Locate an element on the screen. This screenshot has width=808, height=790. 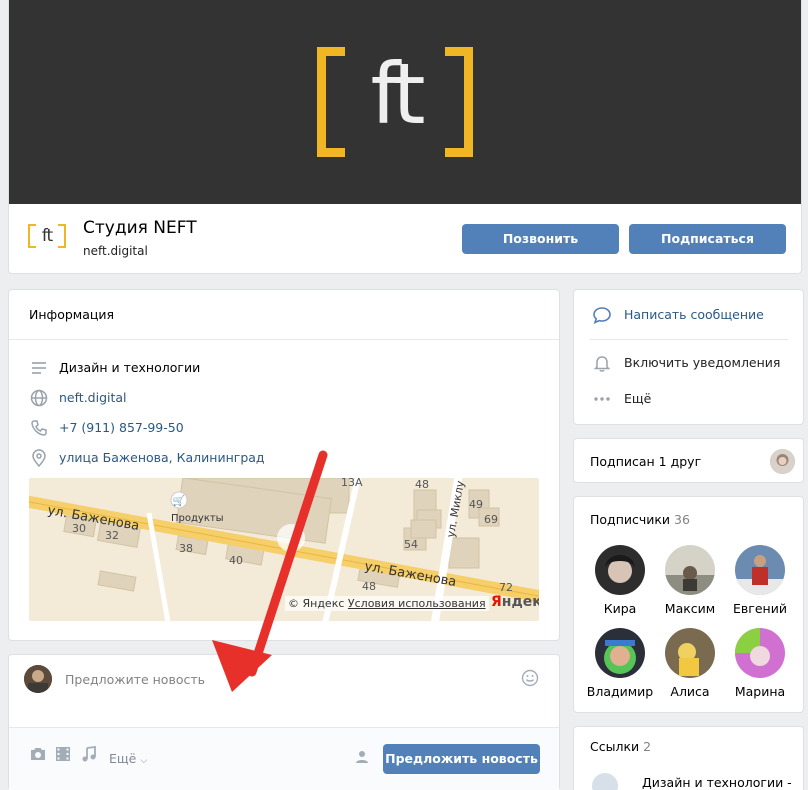
subscriber-name: Алиса is located at coordinates (690, 691).